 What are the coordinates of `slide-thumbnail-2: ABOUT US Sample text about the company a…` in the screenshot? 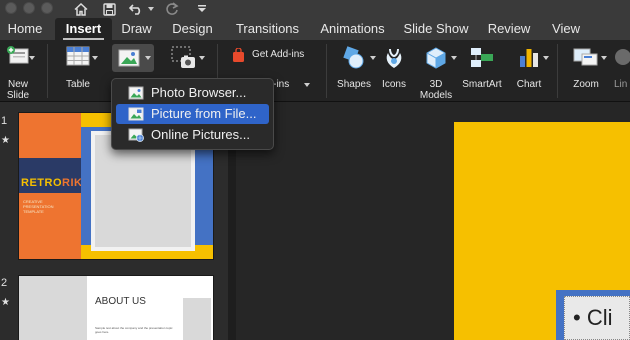 It's located at (116, 307).